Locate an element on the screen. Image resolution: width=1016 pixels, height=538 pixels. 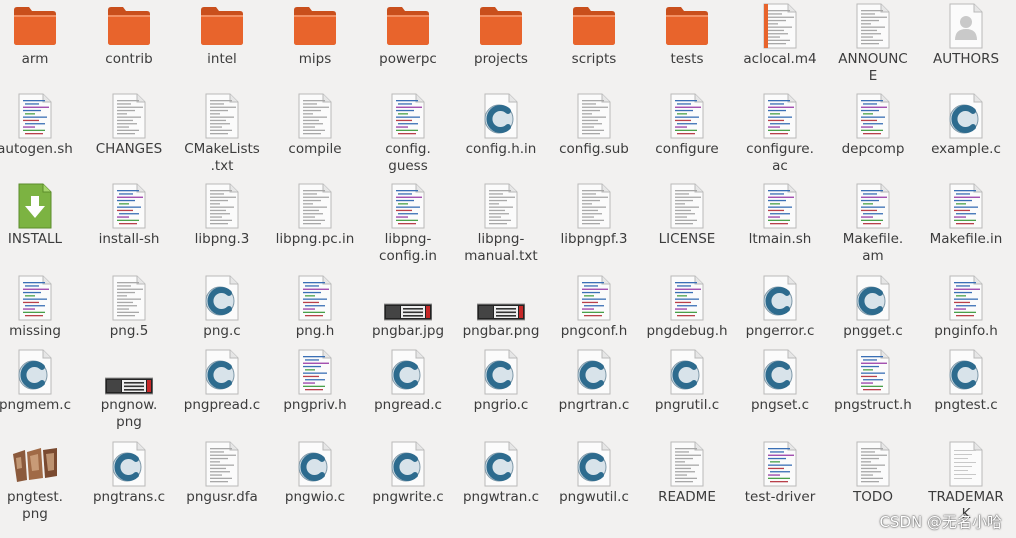
file-pngrtran-c: pngrtran.c is located at coordinates (594, 381).